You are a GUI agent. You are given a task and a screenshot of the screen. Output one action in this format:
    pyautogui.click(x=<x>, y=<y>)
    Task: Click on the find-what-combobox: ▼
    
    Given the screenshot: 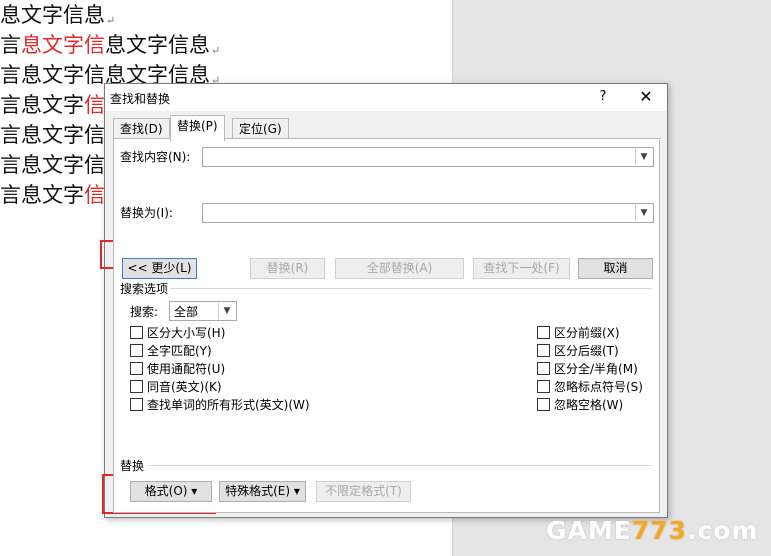 What is the action you would take?
    pyautogui.click(x=428, y=157)
    